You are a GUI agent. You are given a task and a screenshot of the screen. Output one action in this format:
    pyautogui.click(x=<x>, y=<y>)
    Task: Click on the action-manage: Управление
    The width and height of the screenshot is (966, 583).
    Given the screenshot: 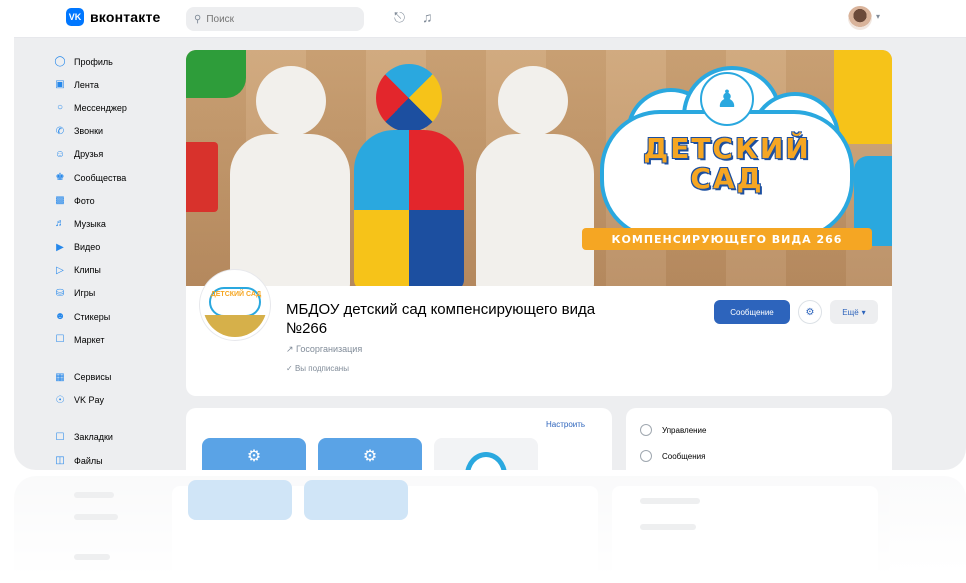 What is the action you would take?
    pyautogui.click(x=673, y=430)
    